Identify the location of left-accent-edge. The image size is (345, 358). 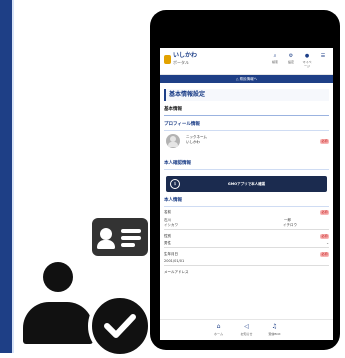
(13, 176).